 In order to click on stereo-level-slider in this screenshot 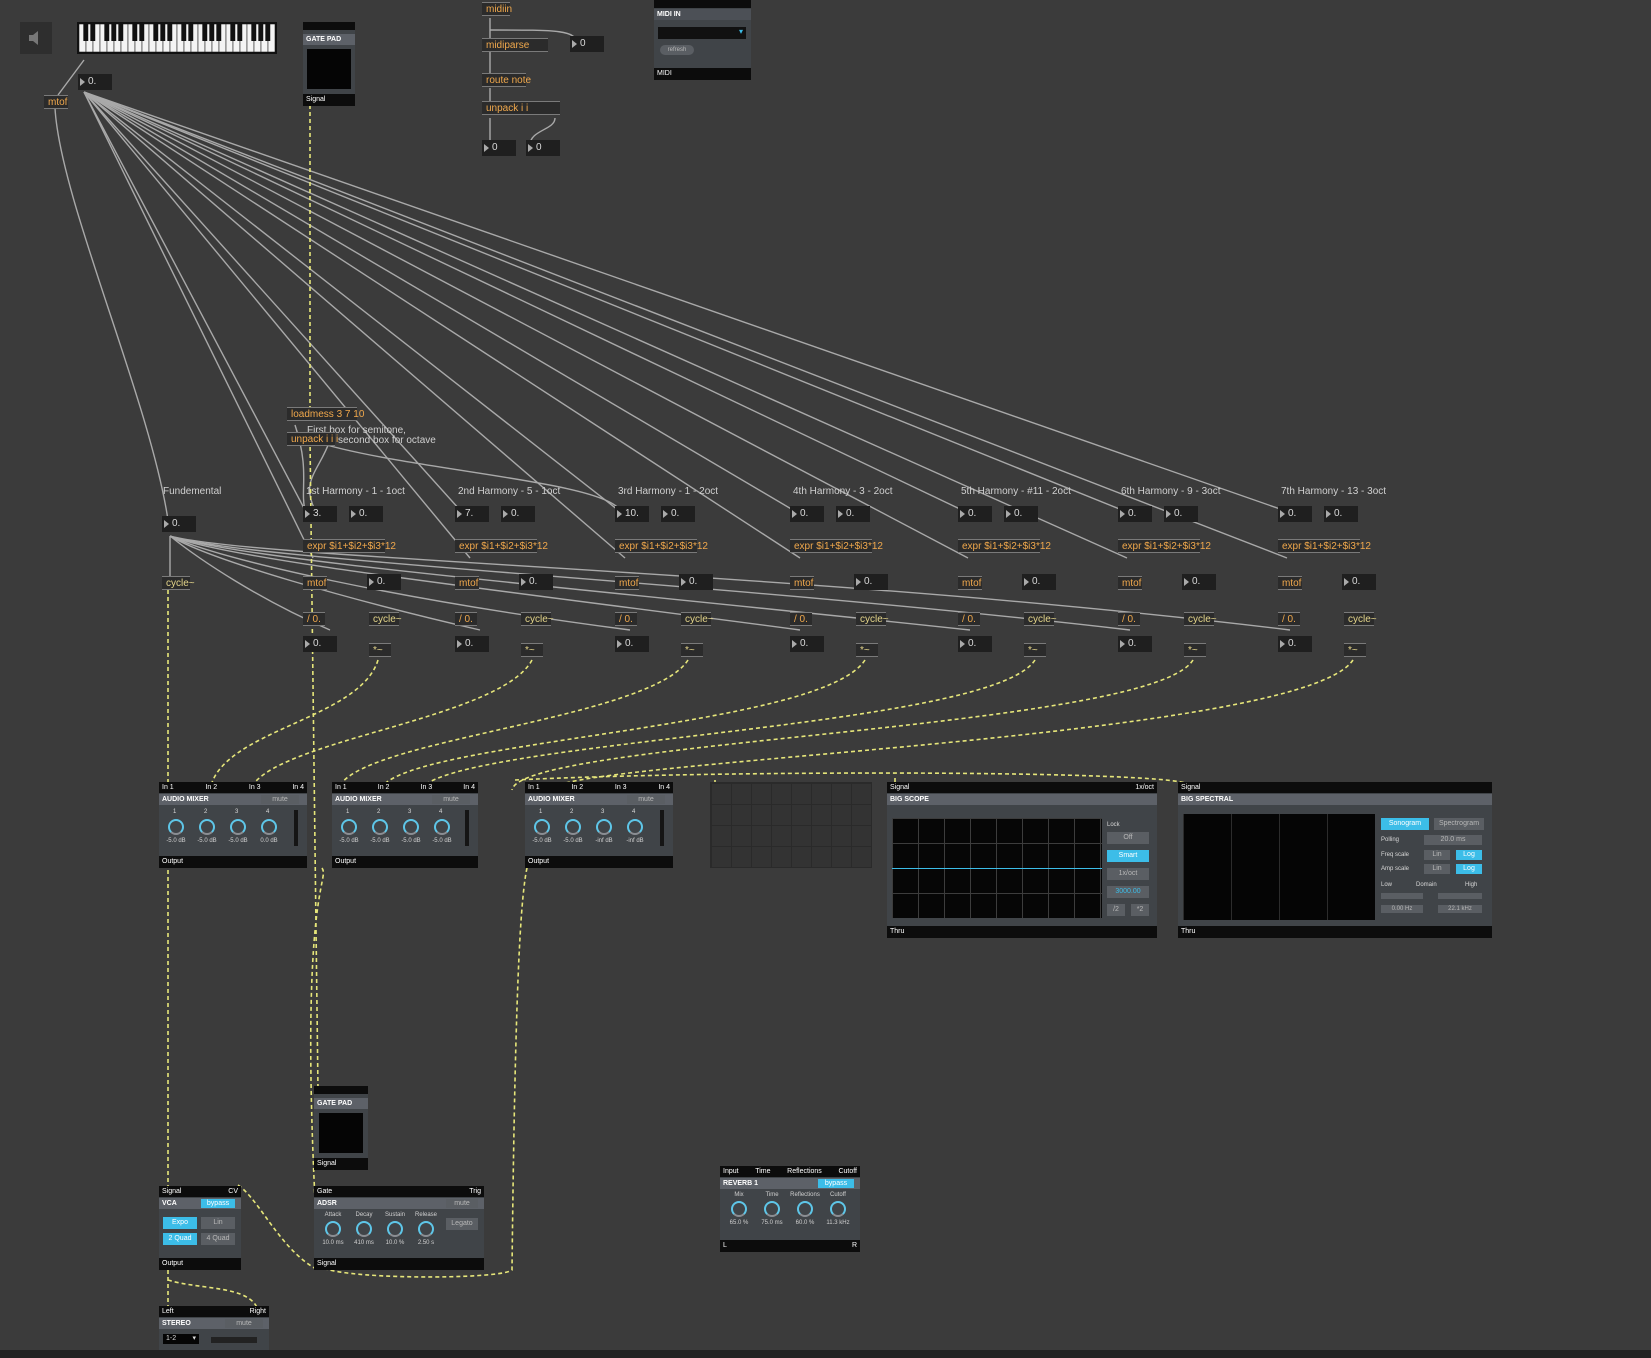, I will do `click(234, 1340)`.